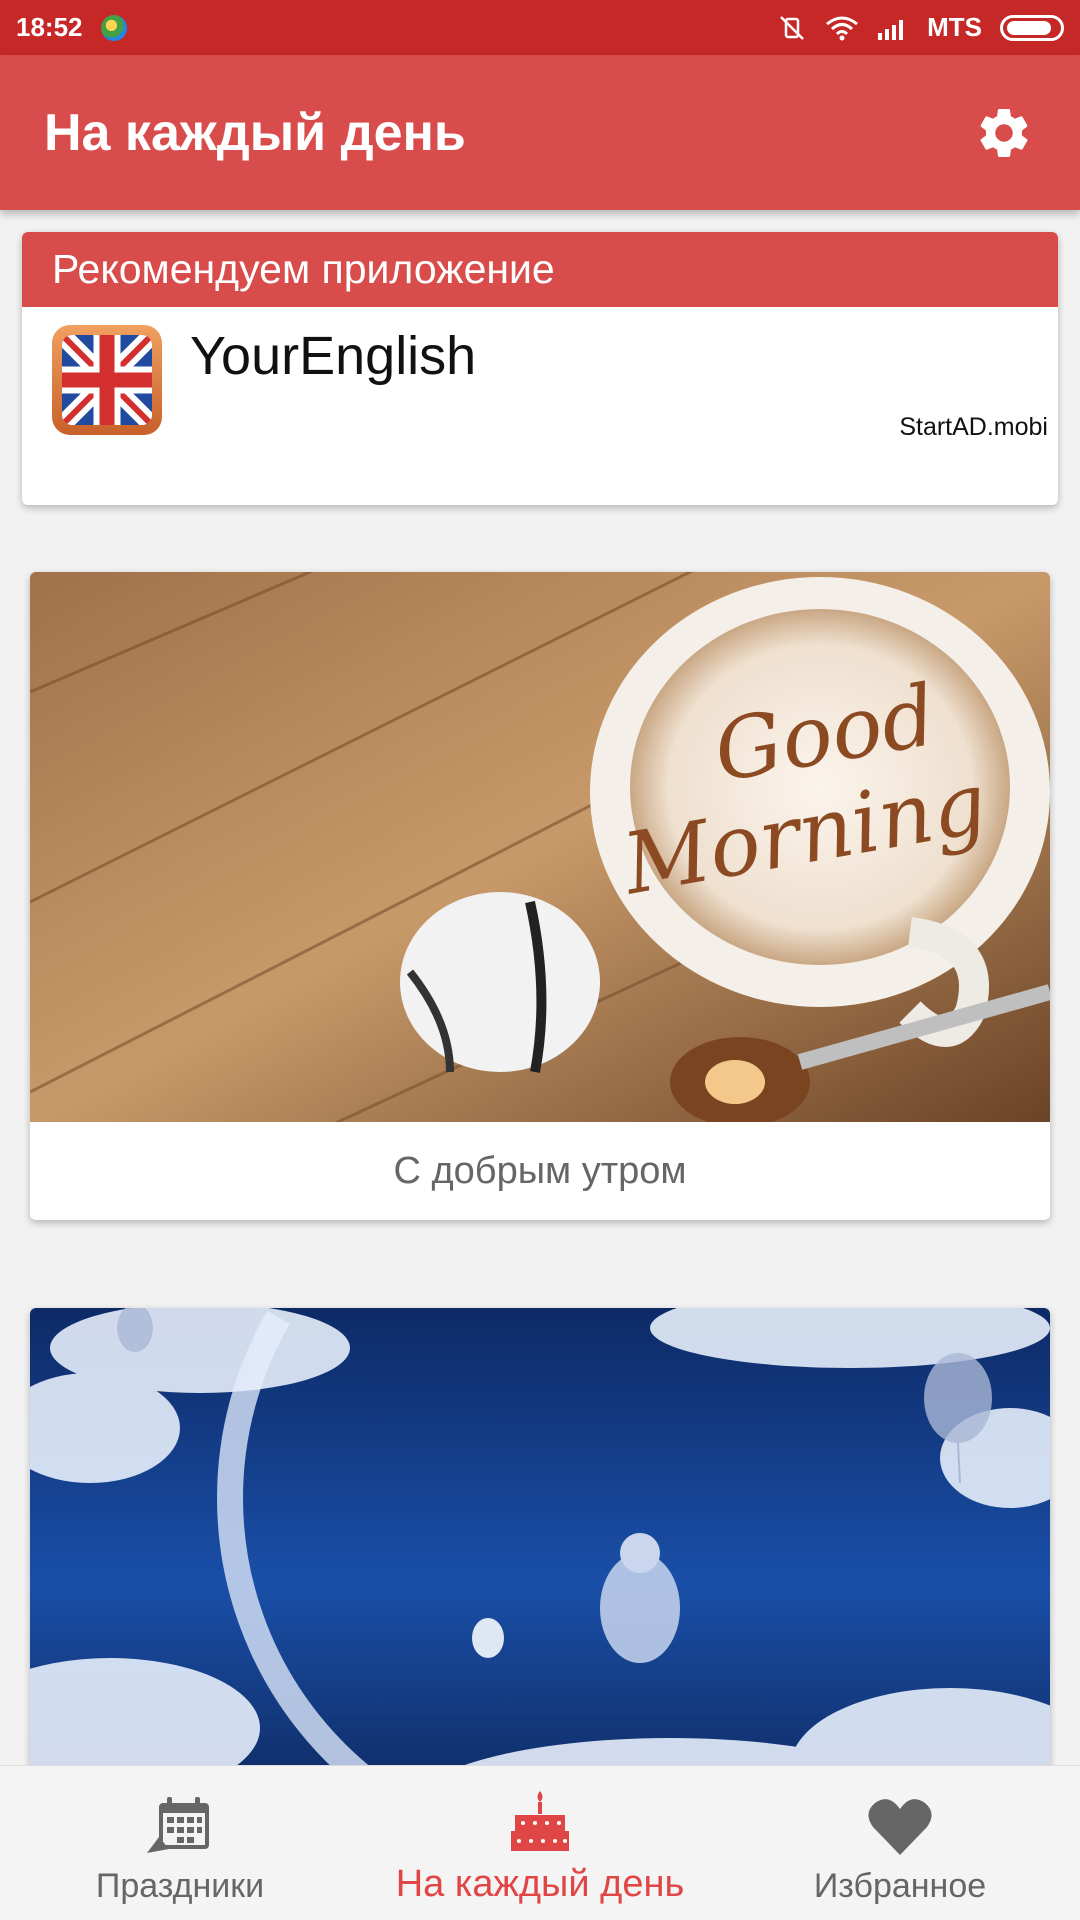 The width and height of the screenshot is (1080, 1920). Describe the element at coordinates (540, 1170) in the screenshot. I see `card-caption: С добрым утром` at that location.